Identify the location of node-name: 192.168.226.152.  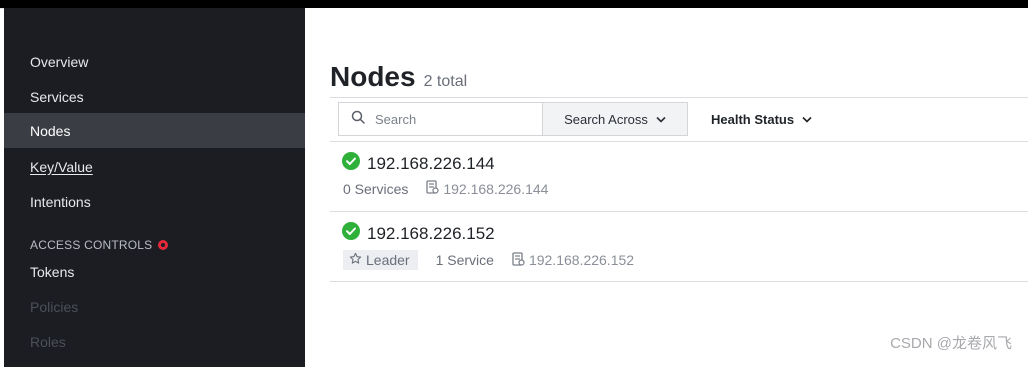
(431, 234).